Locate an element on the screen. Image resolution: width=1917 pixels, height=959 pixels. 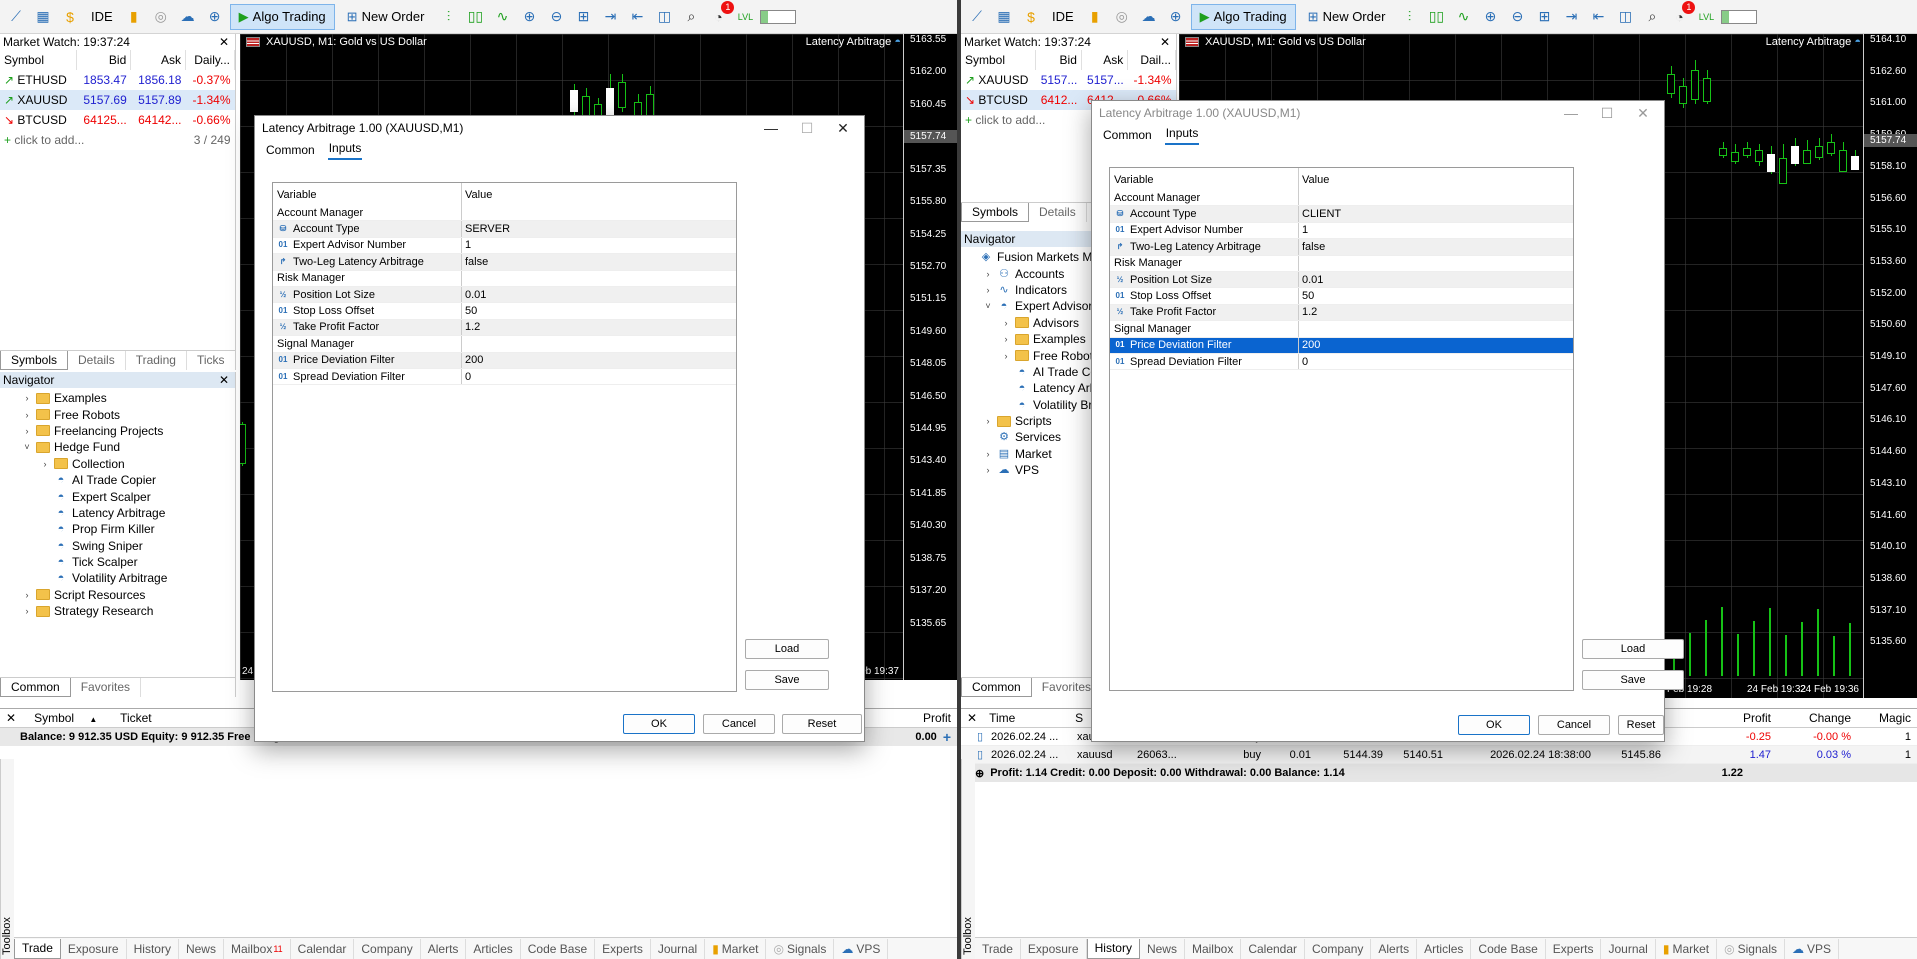
col-change: Change is located at coordinates (1817, 718).